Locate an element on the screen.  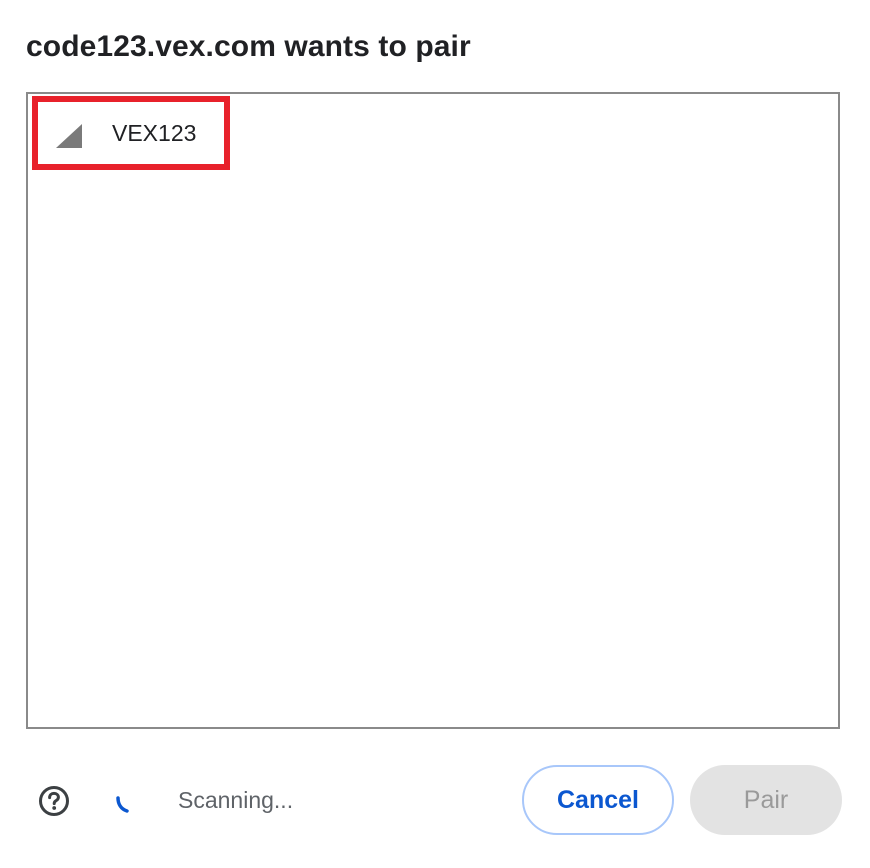
dialog-footer: Scanning... Cancel Pair is located at coordinates (435, 800).